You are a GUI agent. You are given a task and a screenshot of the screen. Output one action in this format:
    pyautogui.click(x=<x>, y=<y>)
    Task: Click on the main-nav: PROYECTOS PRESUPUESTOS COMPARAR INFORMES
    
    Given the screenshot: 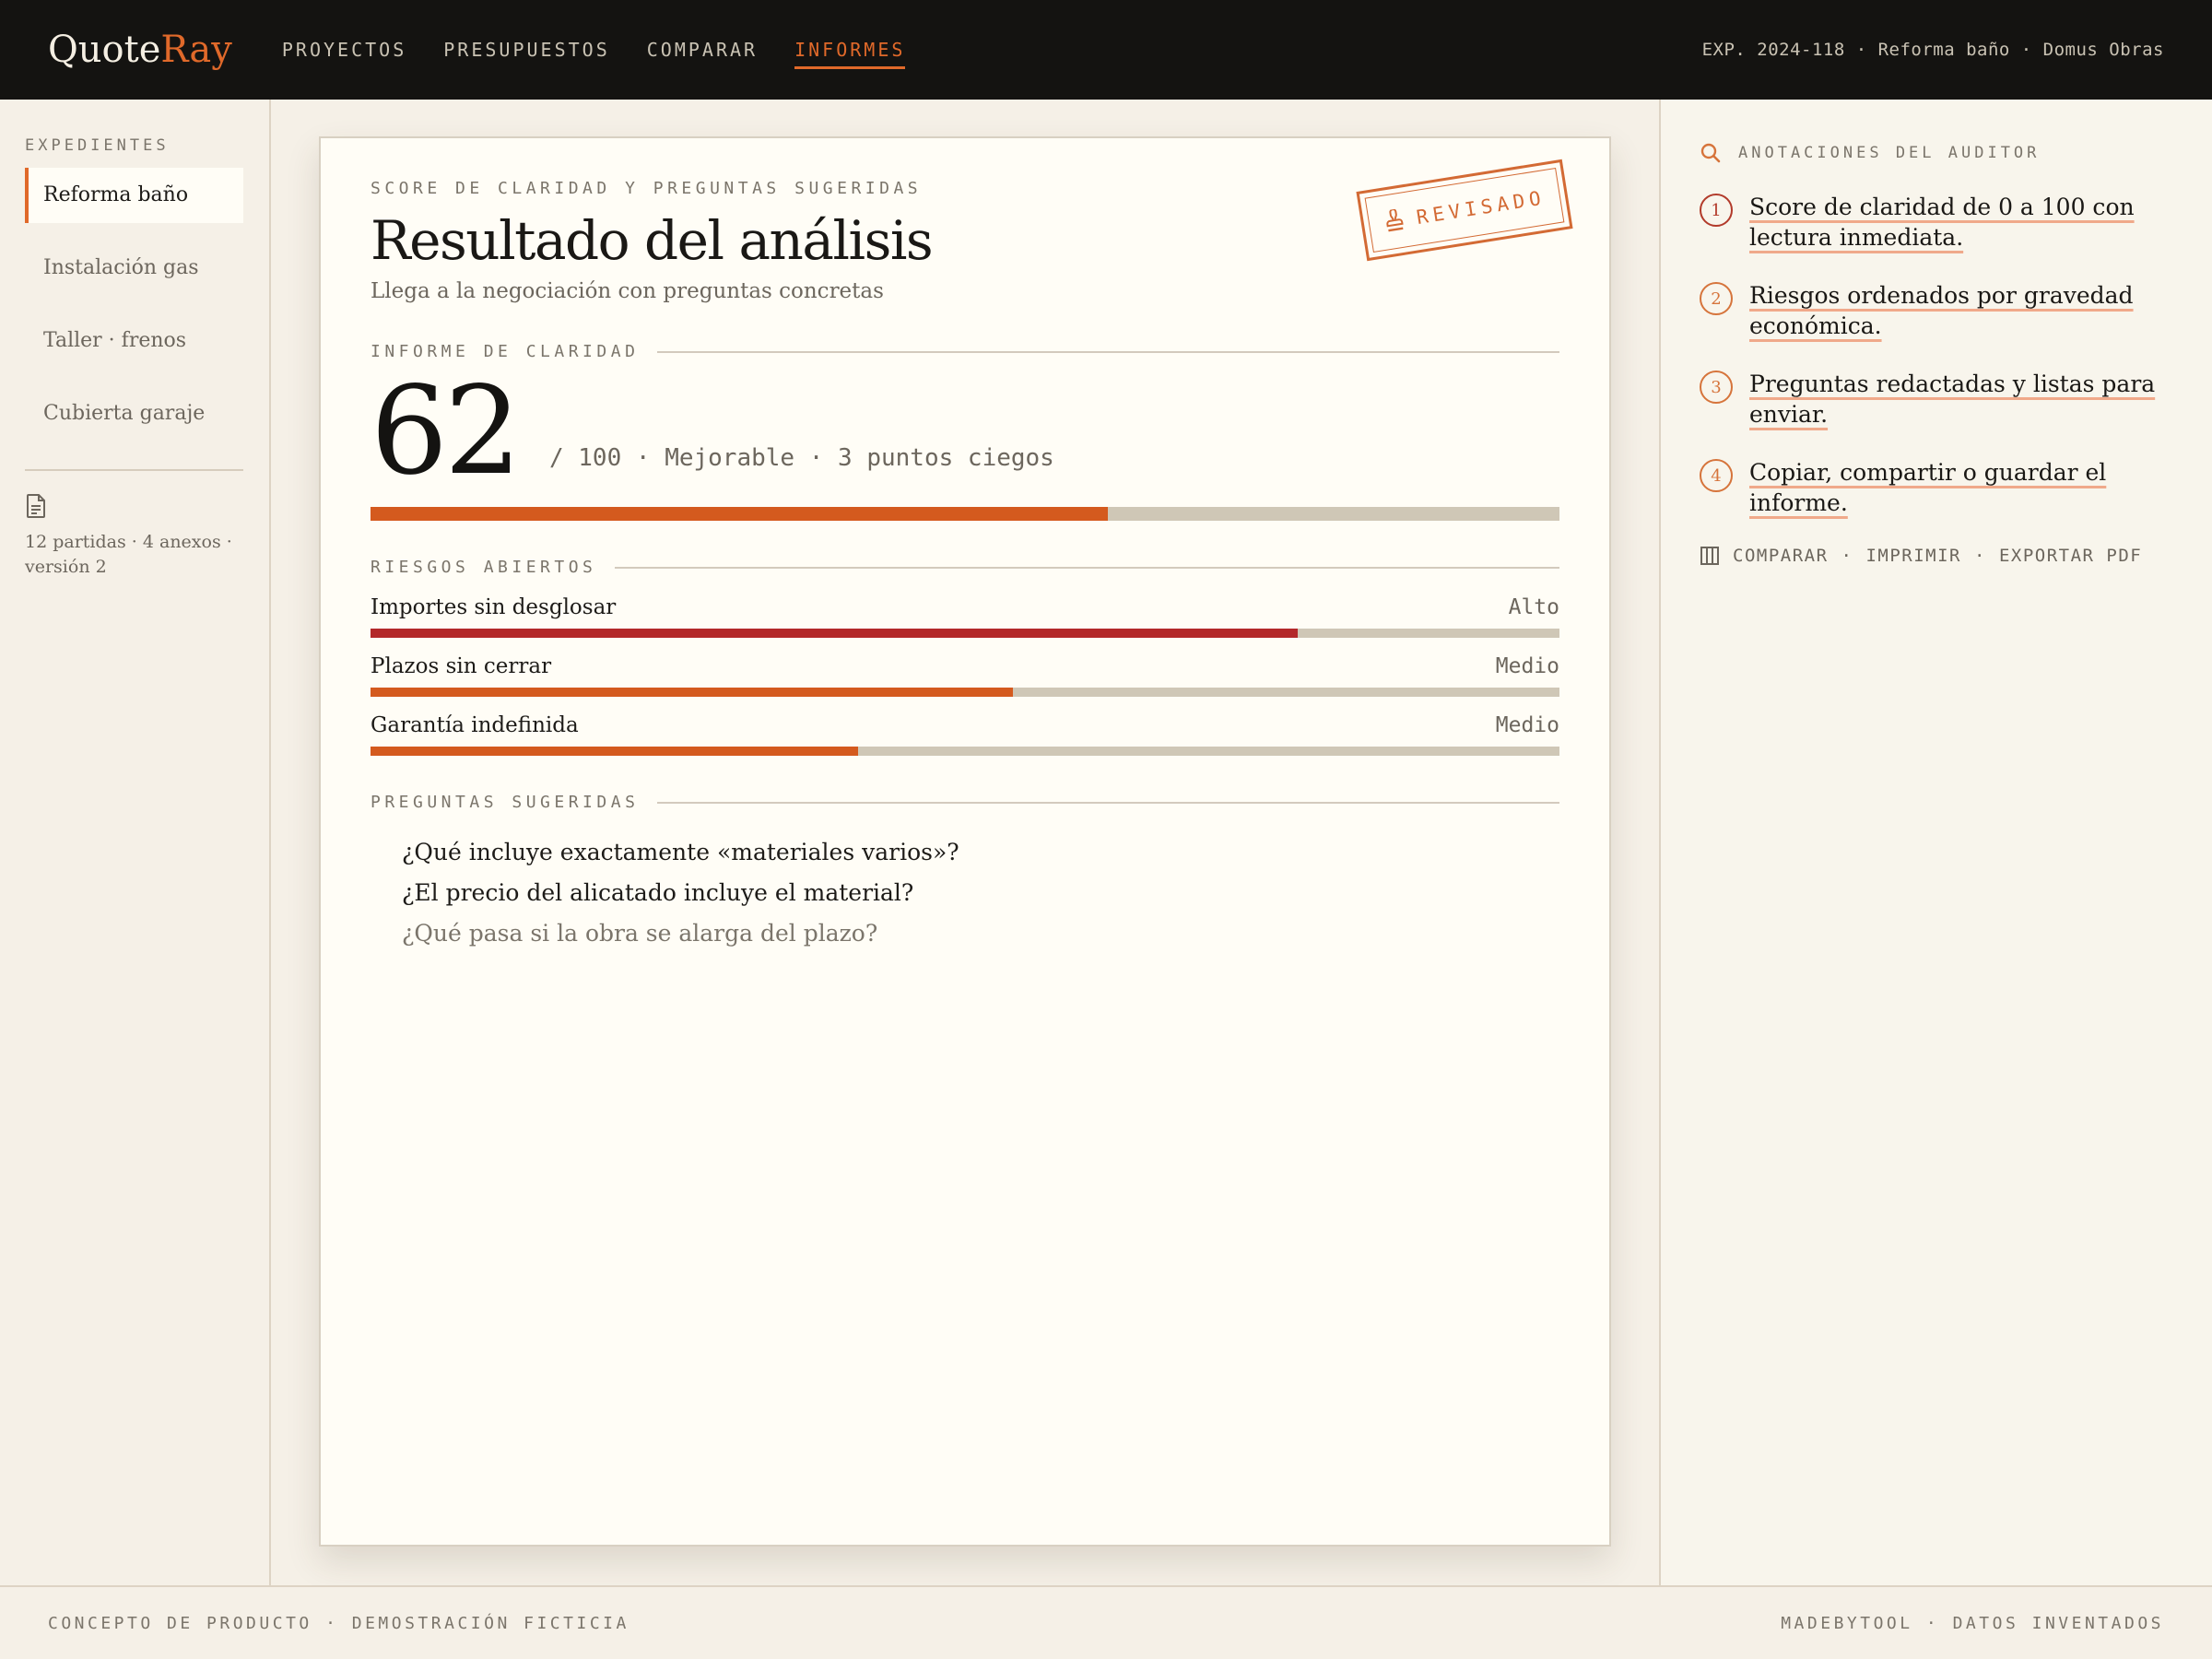 What is the action you would take?
    pyautogui.click(x=594, y=50)
    